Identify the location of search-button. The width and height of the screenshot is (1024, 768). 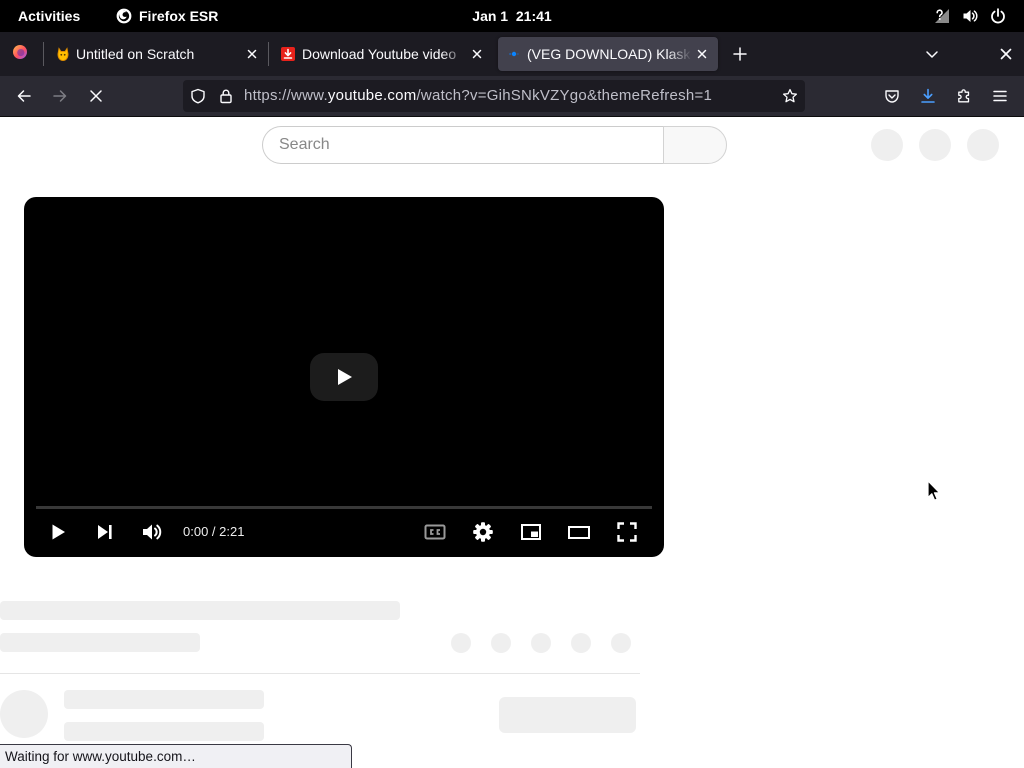
(695, 145).